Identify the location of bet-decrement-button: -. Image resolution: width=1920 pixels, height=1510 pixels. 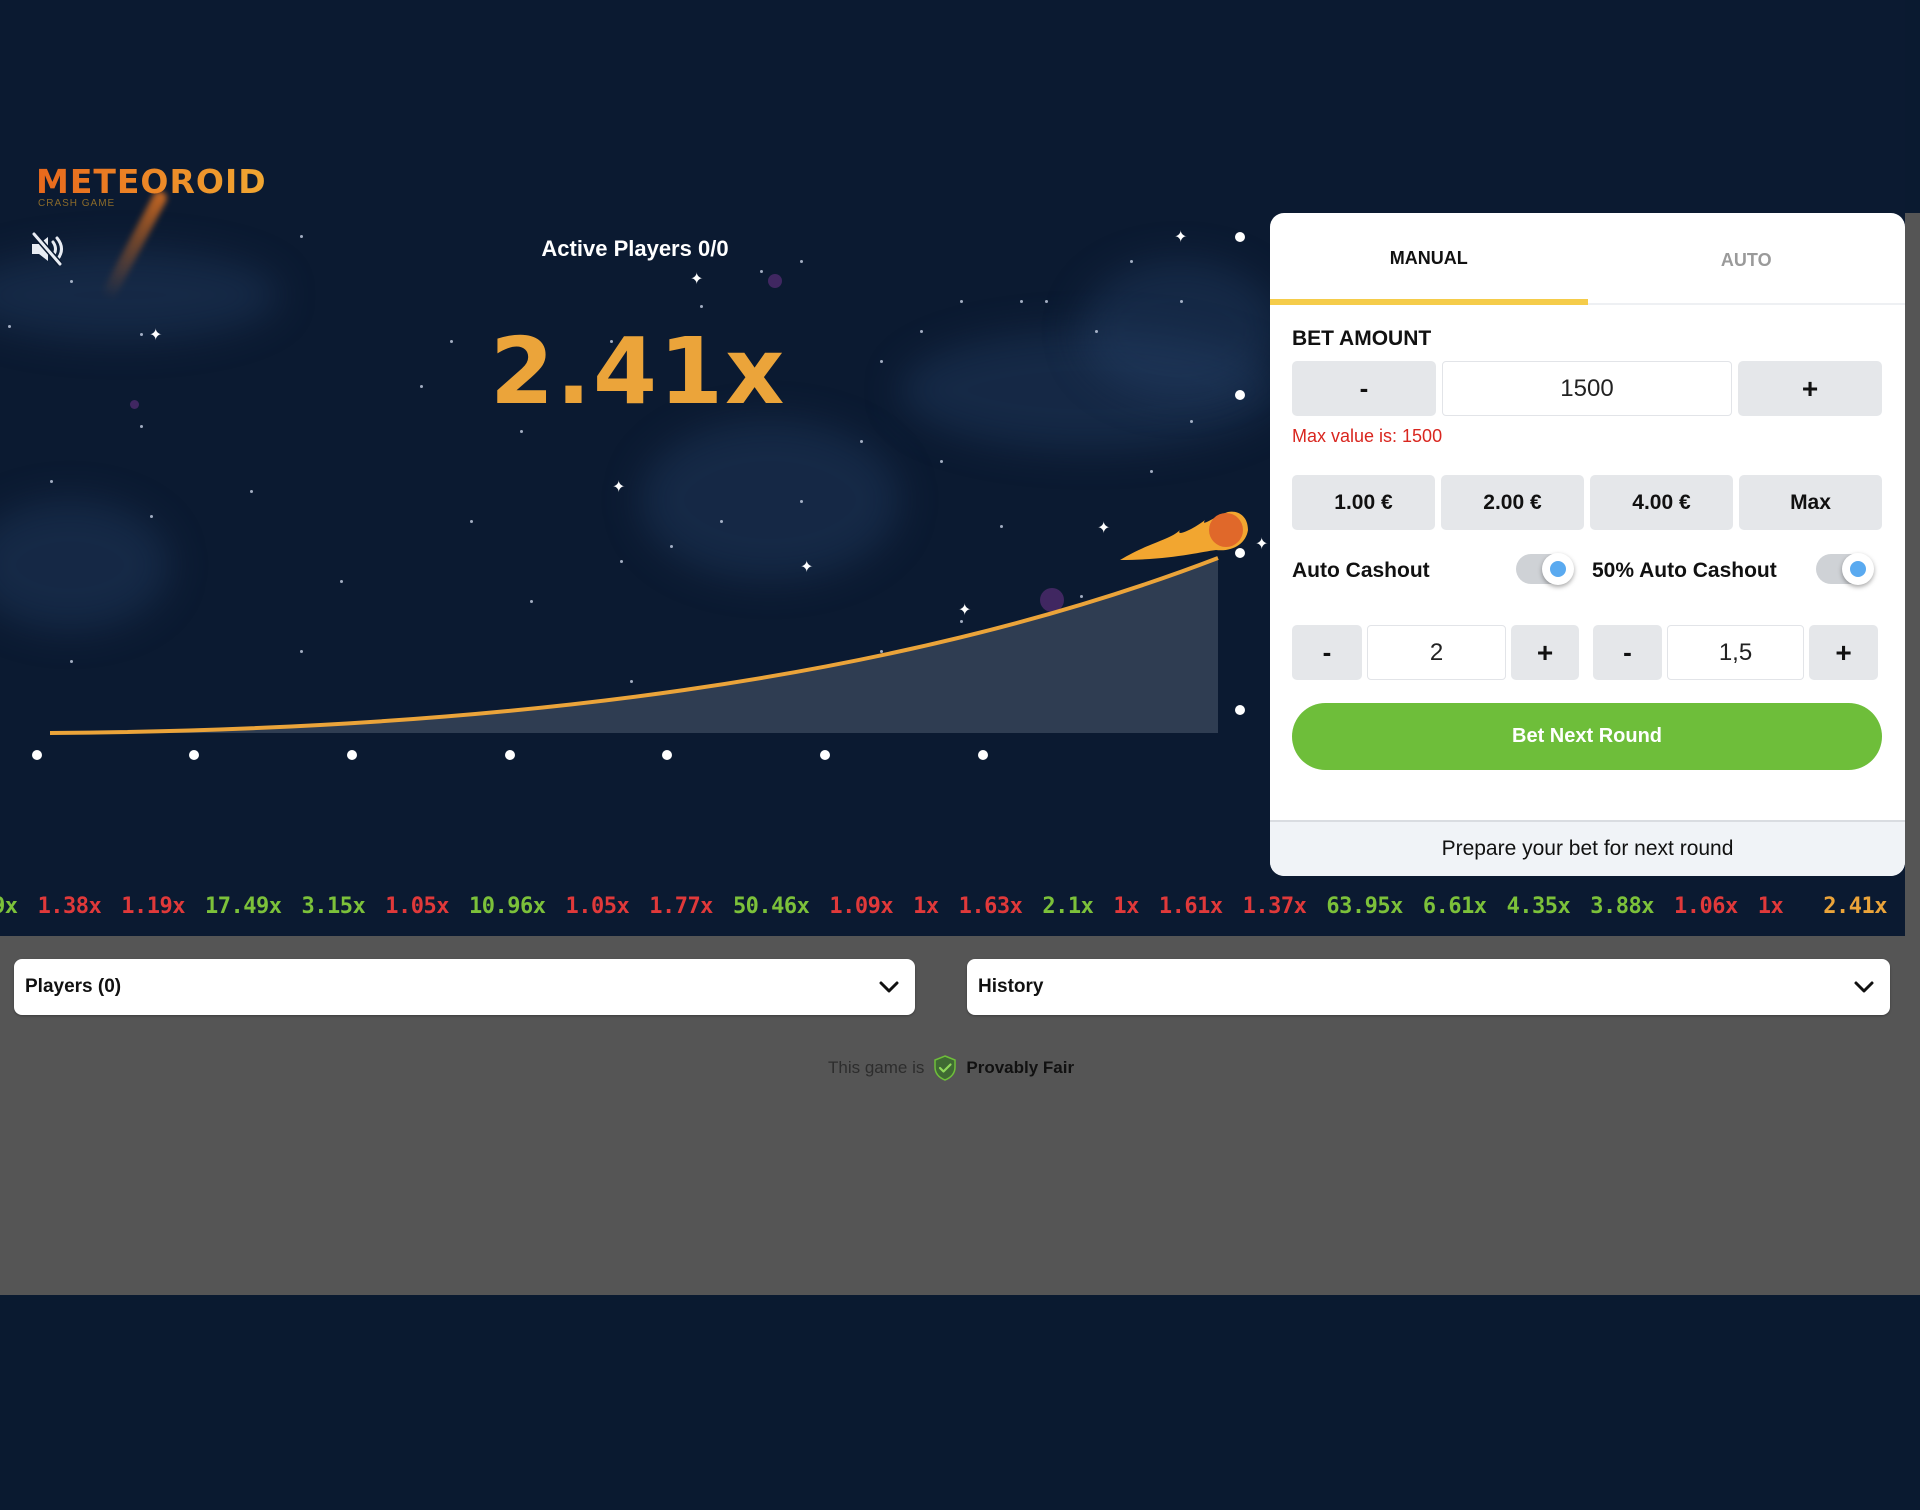
(1364, 388).